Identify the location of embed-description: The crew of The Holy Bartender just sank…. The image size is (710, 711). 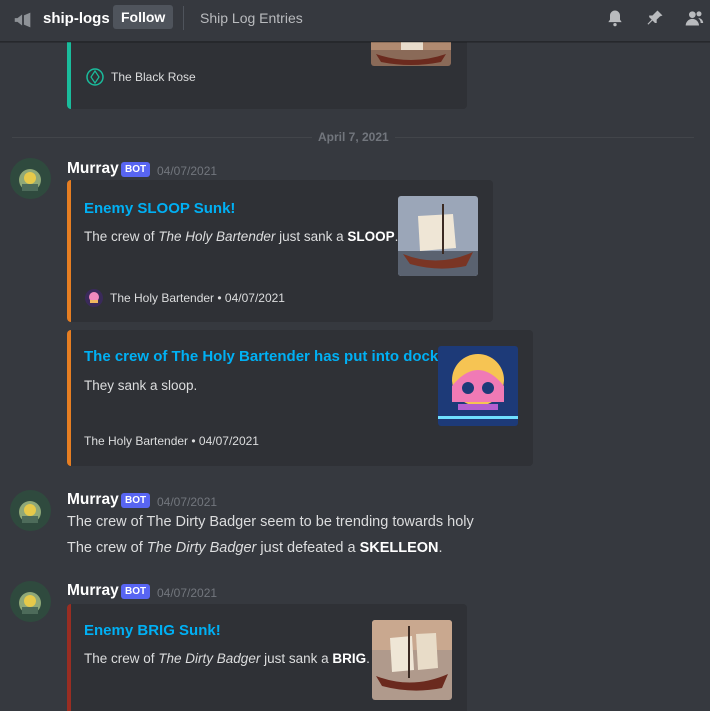
(241, 236).